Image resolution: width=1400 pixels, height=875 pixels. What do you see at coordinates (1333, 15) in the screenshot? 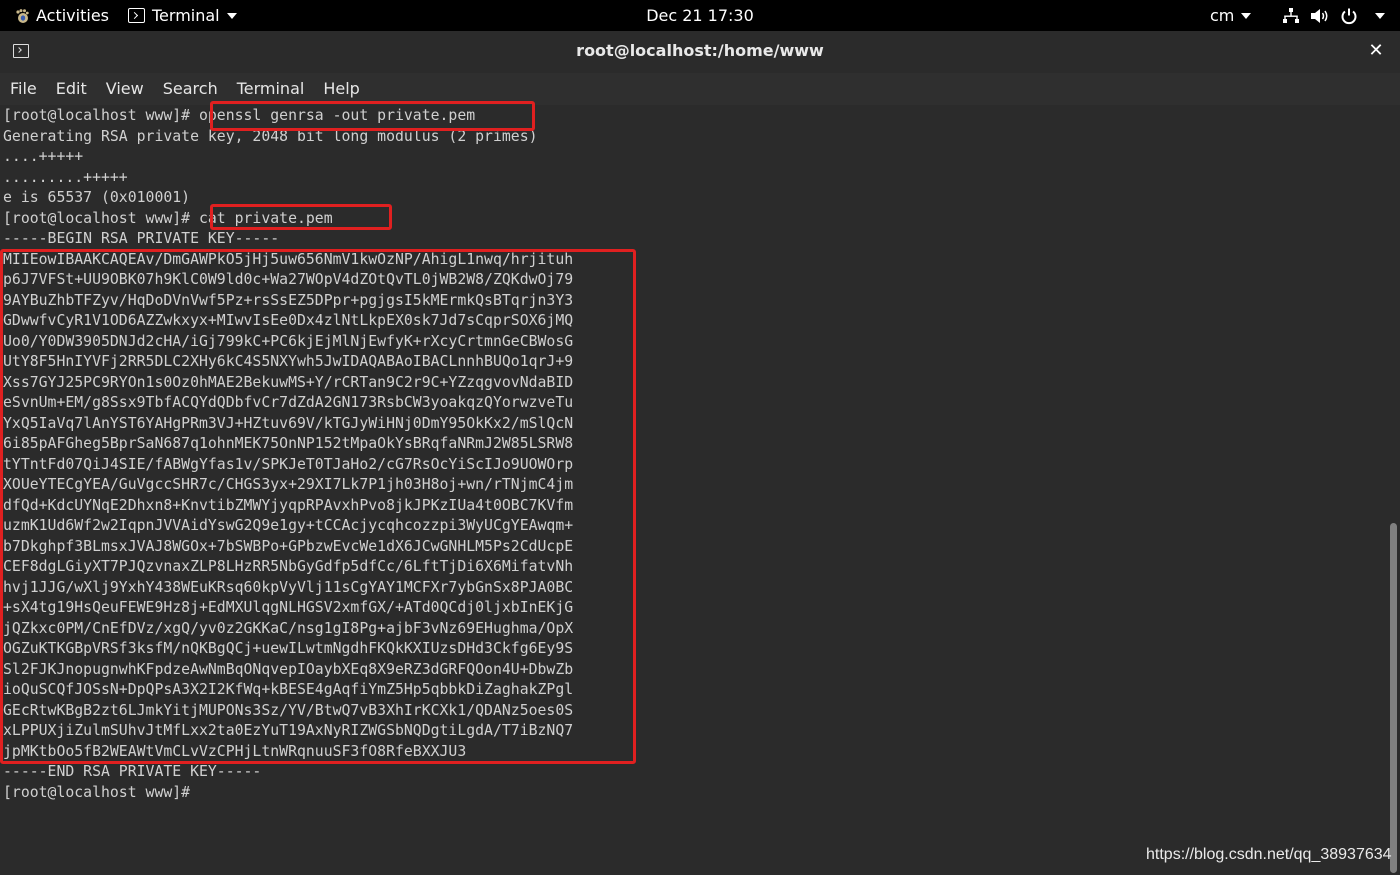
I see `system-menu` at bounding box center [1333, 15].